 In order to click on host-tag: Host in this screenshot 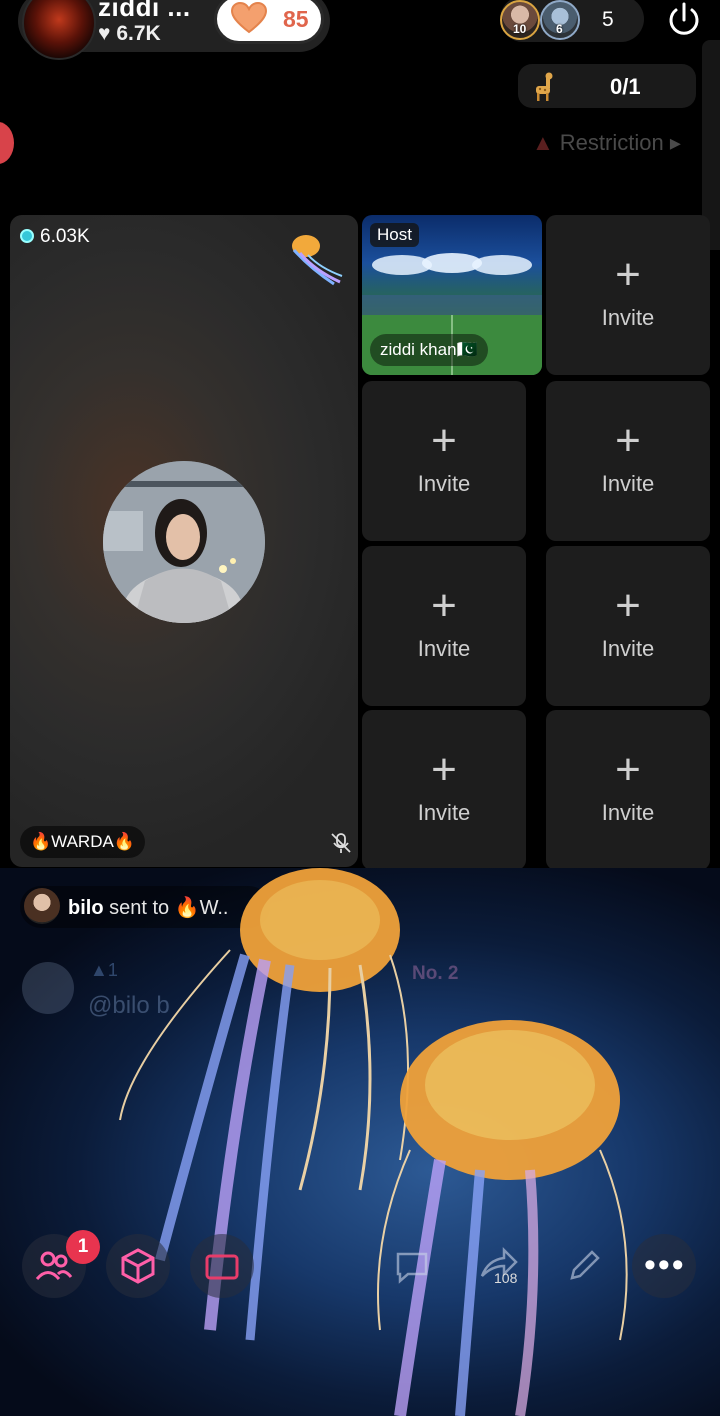, I will do `click(394, 235)`.